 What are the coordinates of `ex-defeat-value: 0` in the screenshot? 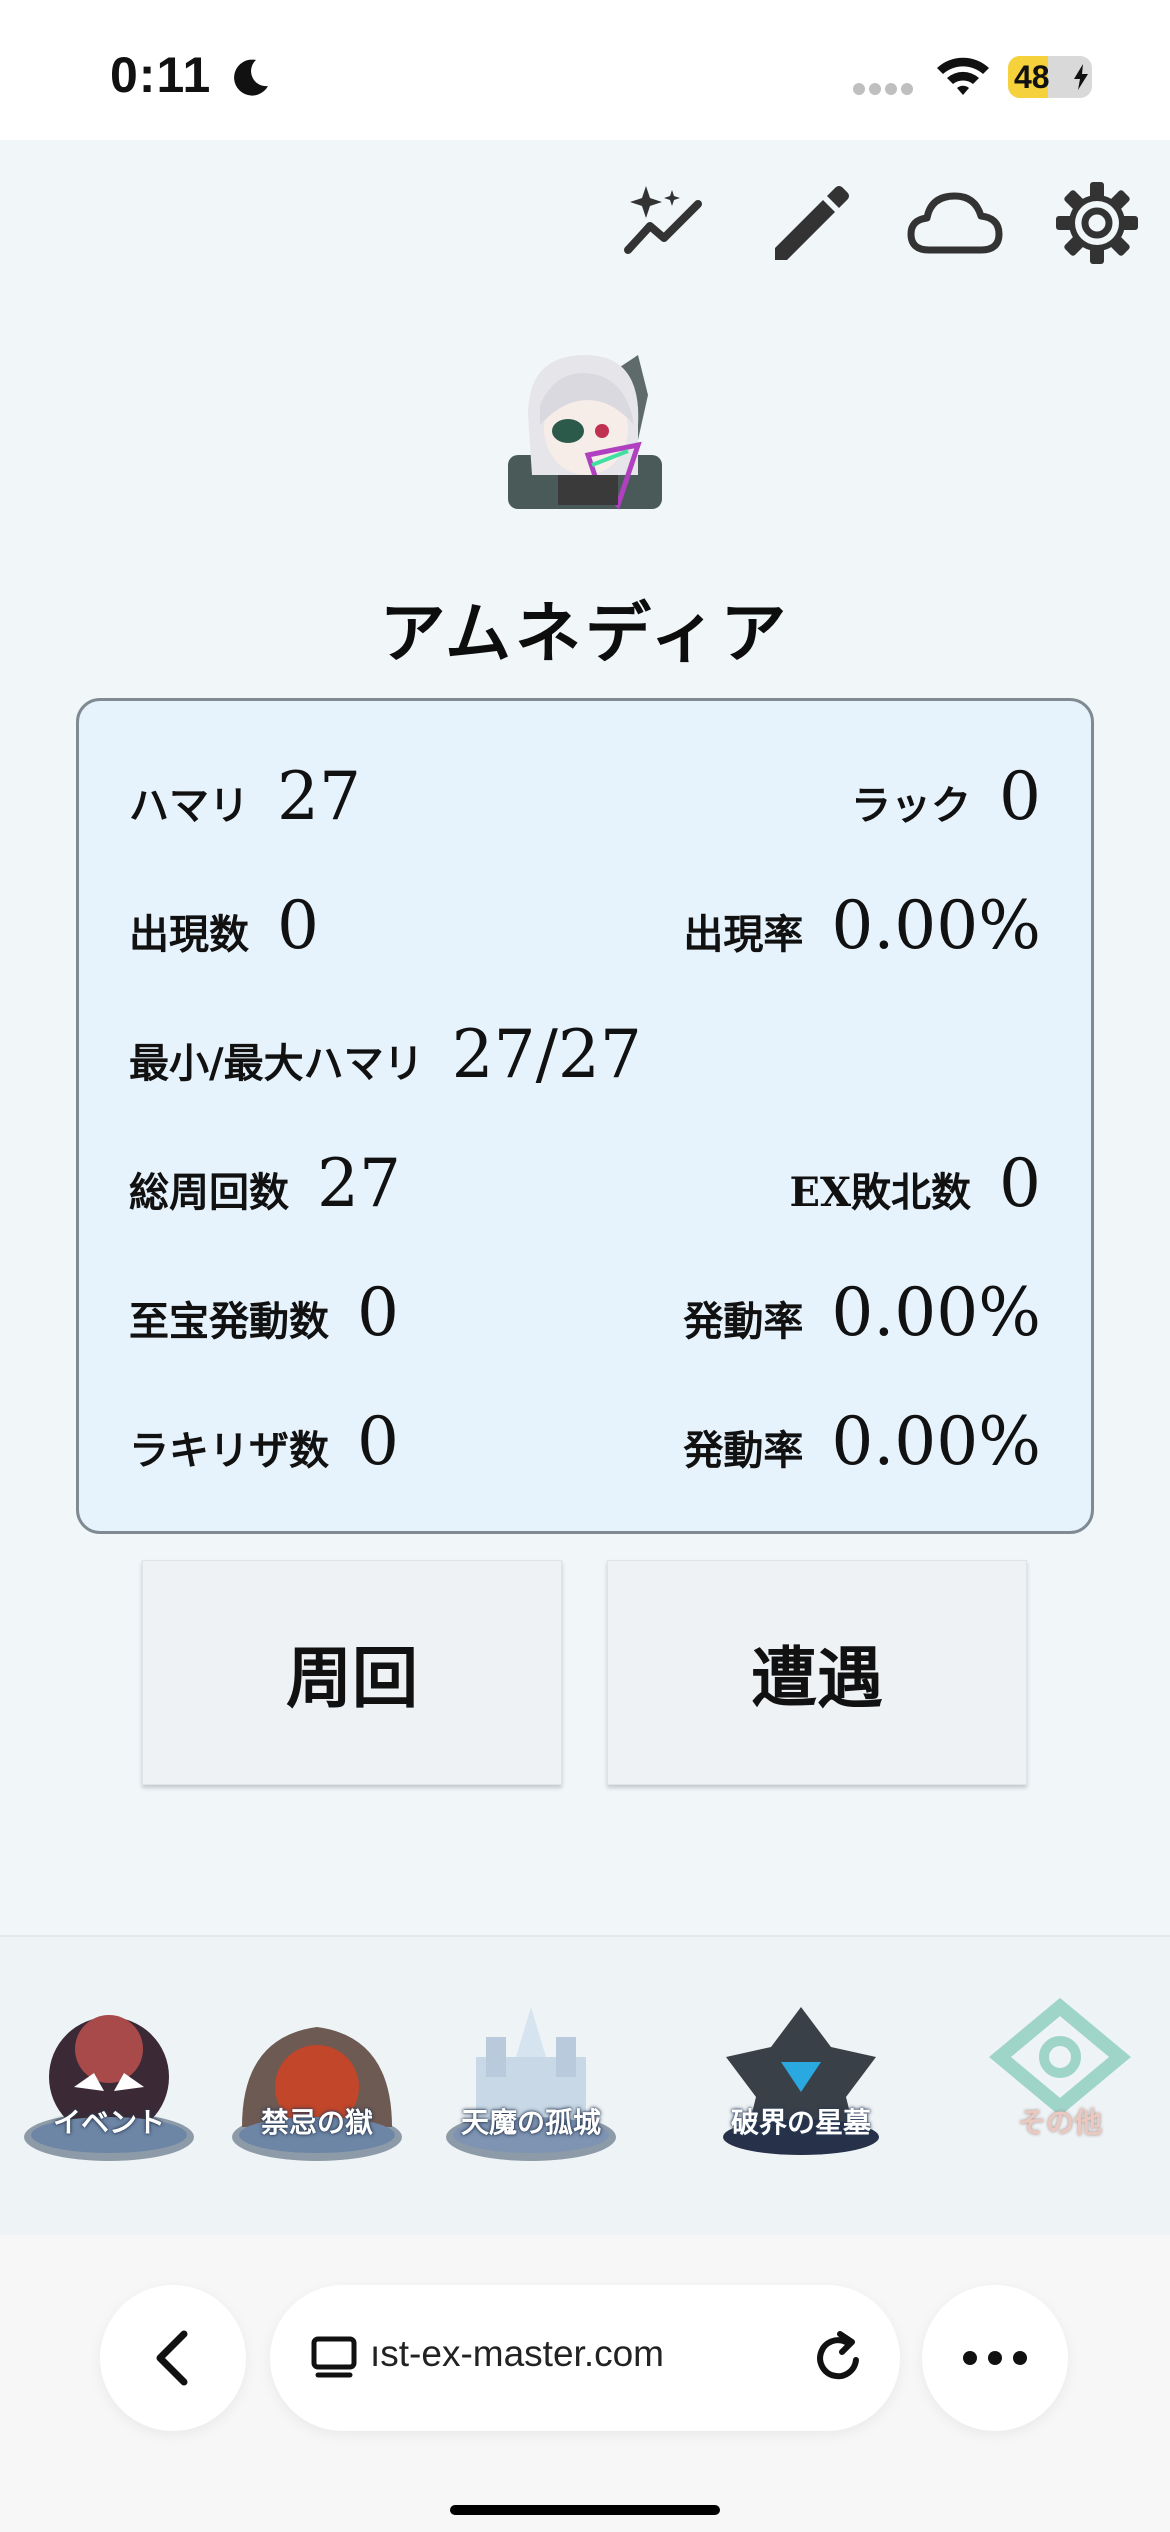 It's located at (1020, 1183).